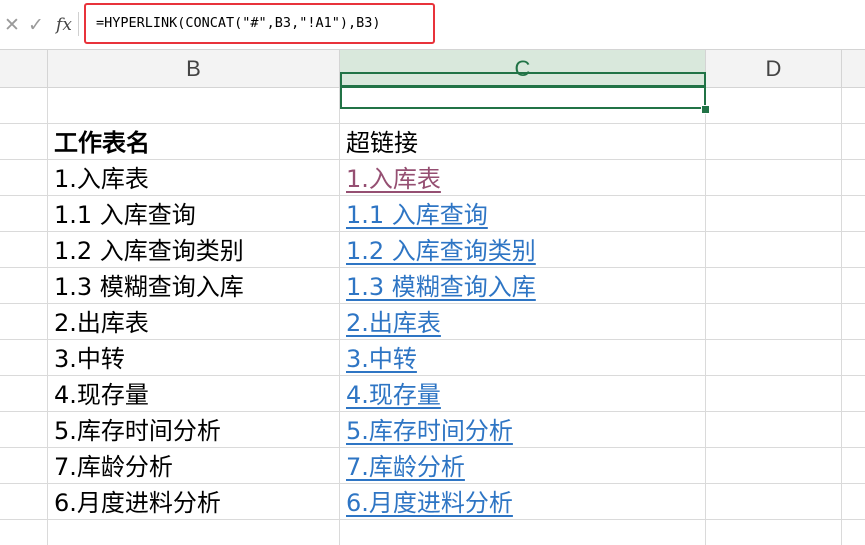  What do you see at coordinates (196, 394) in the screenshot?
I see `sheet-name-cell: 4.现存量` at bounding box center [196, 394].